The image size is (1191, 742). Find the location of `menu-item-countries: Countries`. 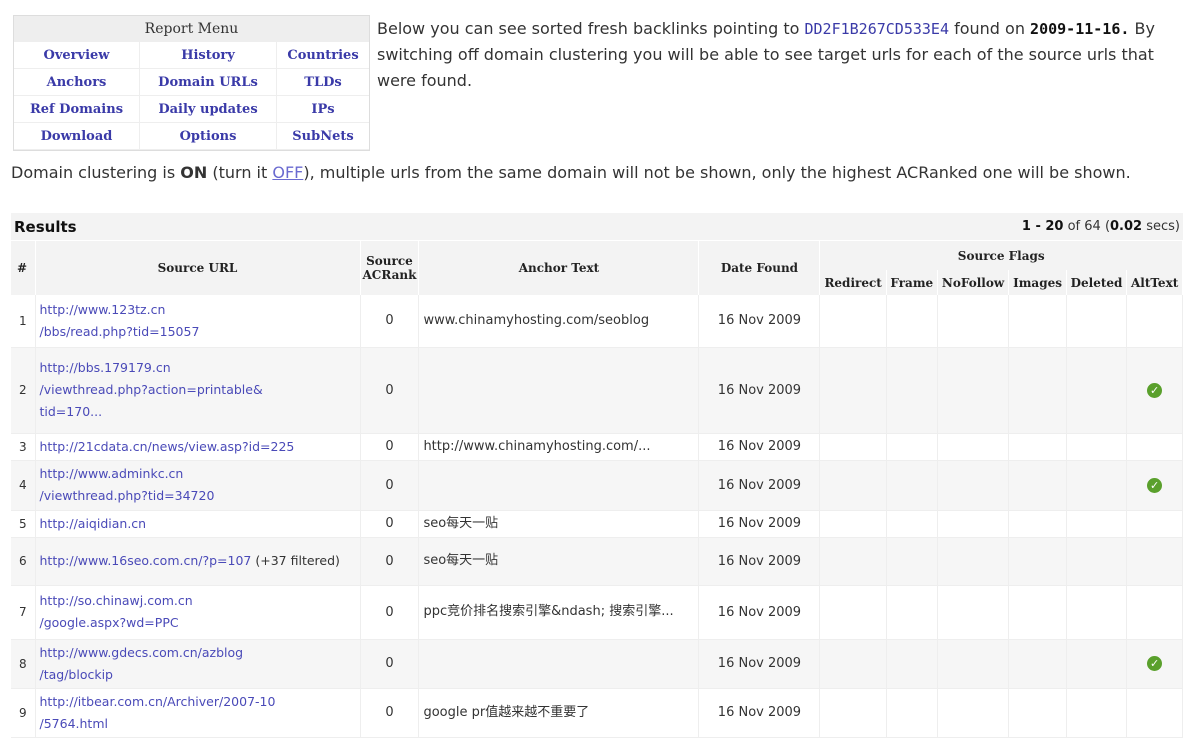

menu-item-countries: Countries is located at coordinates (323, 55).